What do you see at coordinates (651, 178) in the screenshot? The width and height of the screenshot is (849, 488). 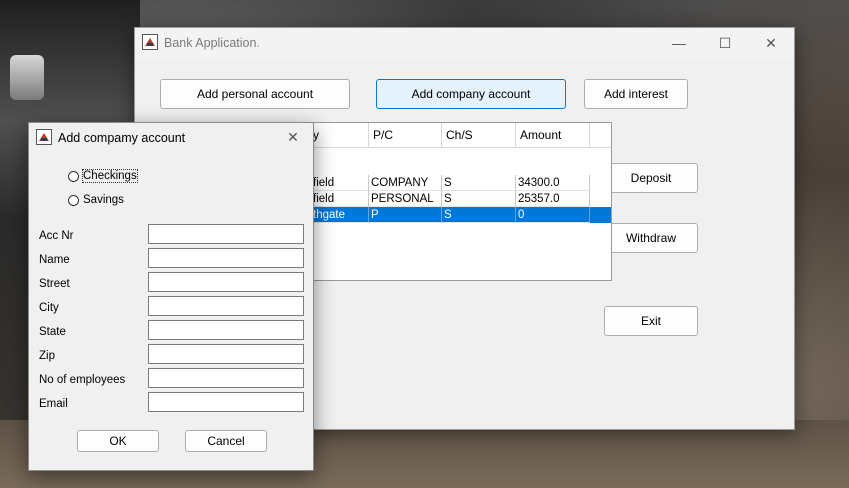 I see `deposit-button: Deposit` at bounding box center [651, 178].